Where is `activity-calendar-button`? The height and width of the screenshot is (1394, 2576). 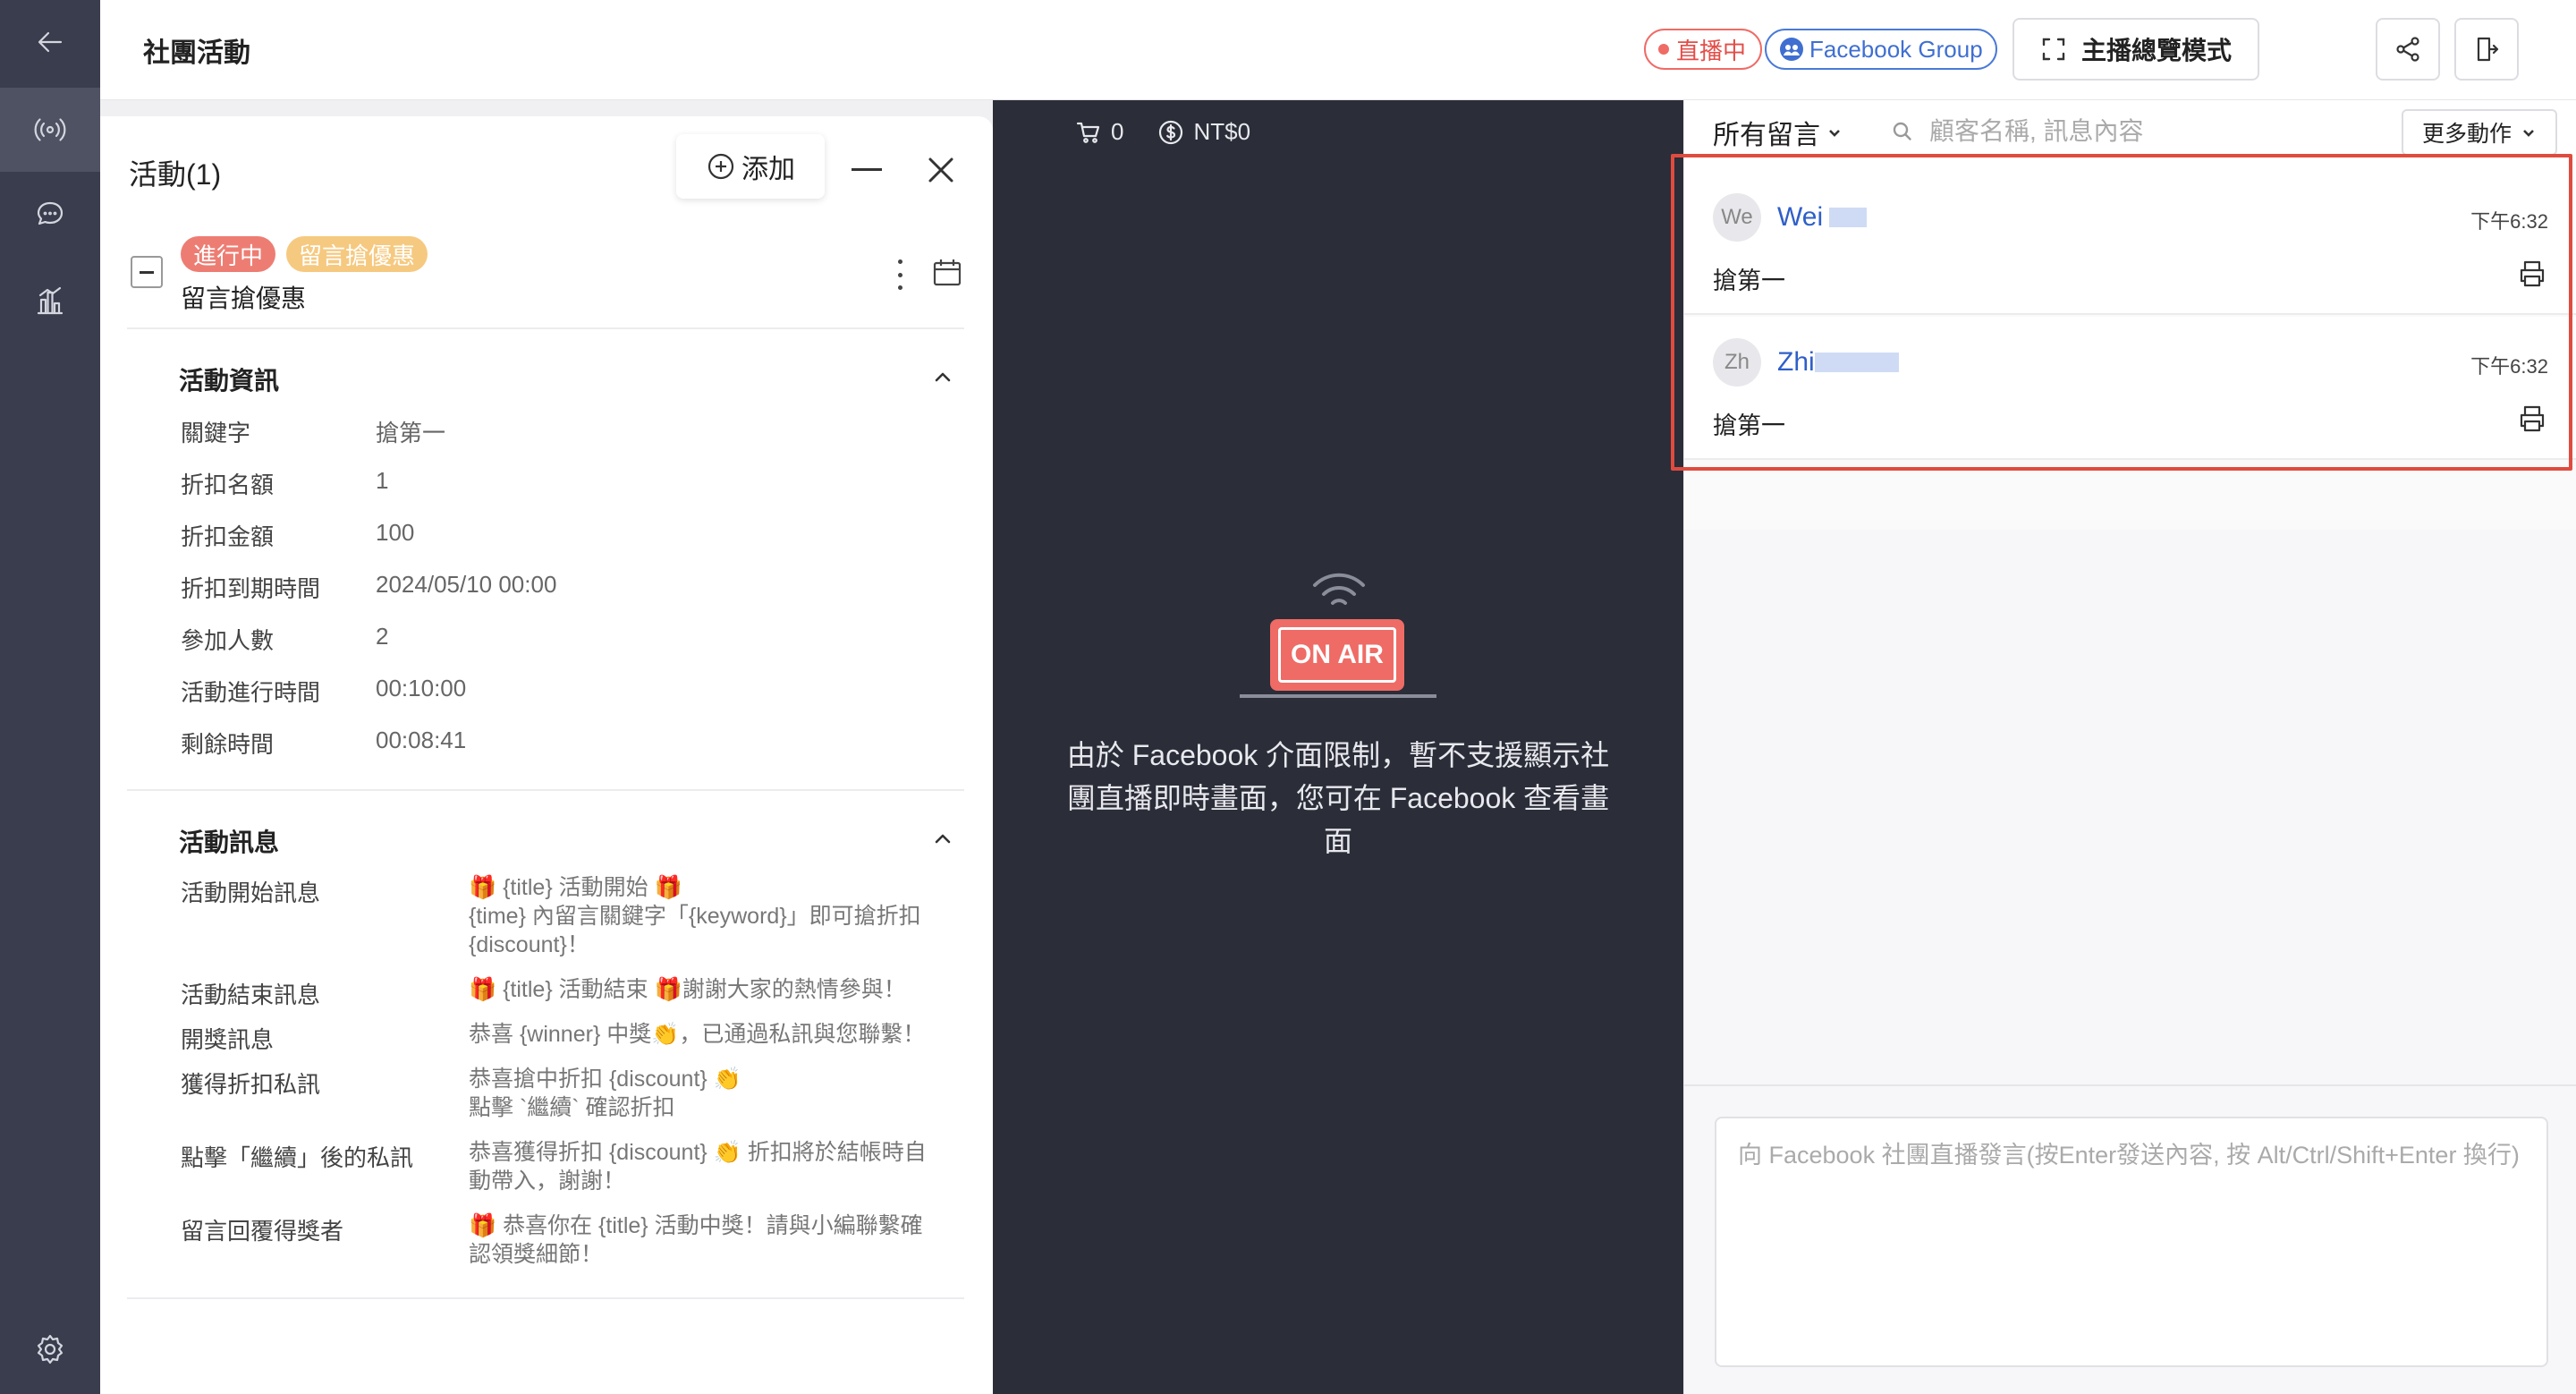
activity-calendar-button is located at coordinates (947, 272).